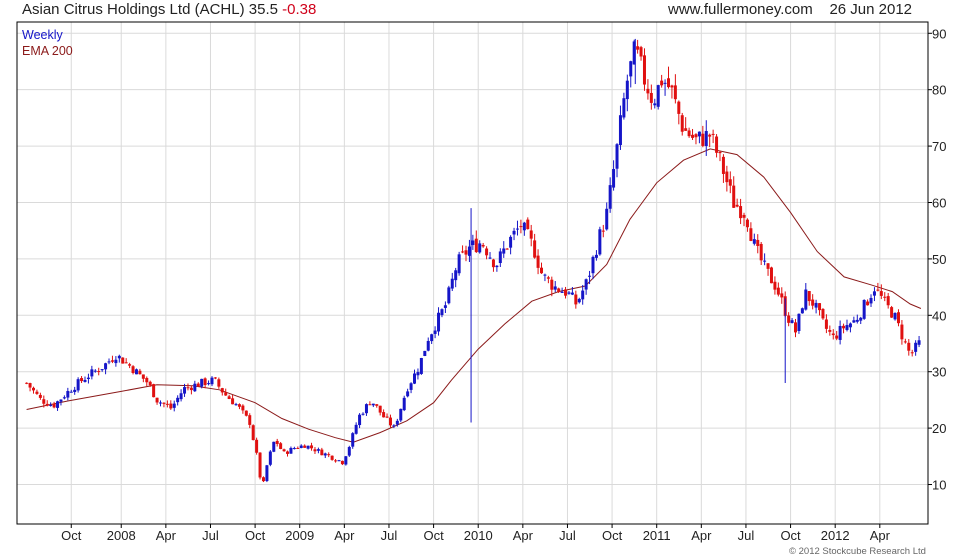 Image resolution: width=980 pixels, height=560 pixels. I want to click on y-tick-label: 50, so click(939, 259).